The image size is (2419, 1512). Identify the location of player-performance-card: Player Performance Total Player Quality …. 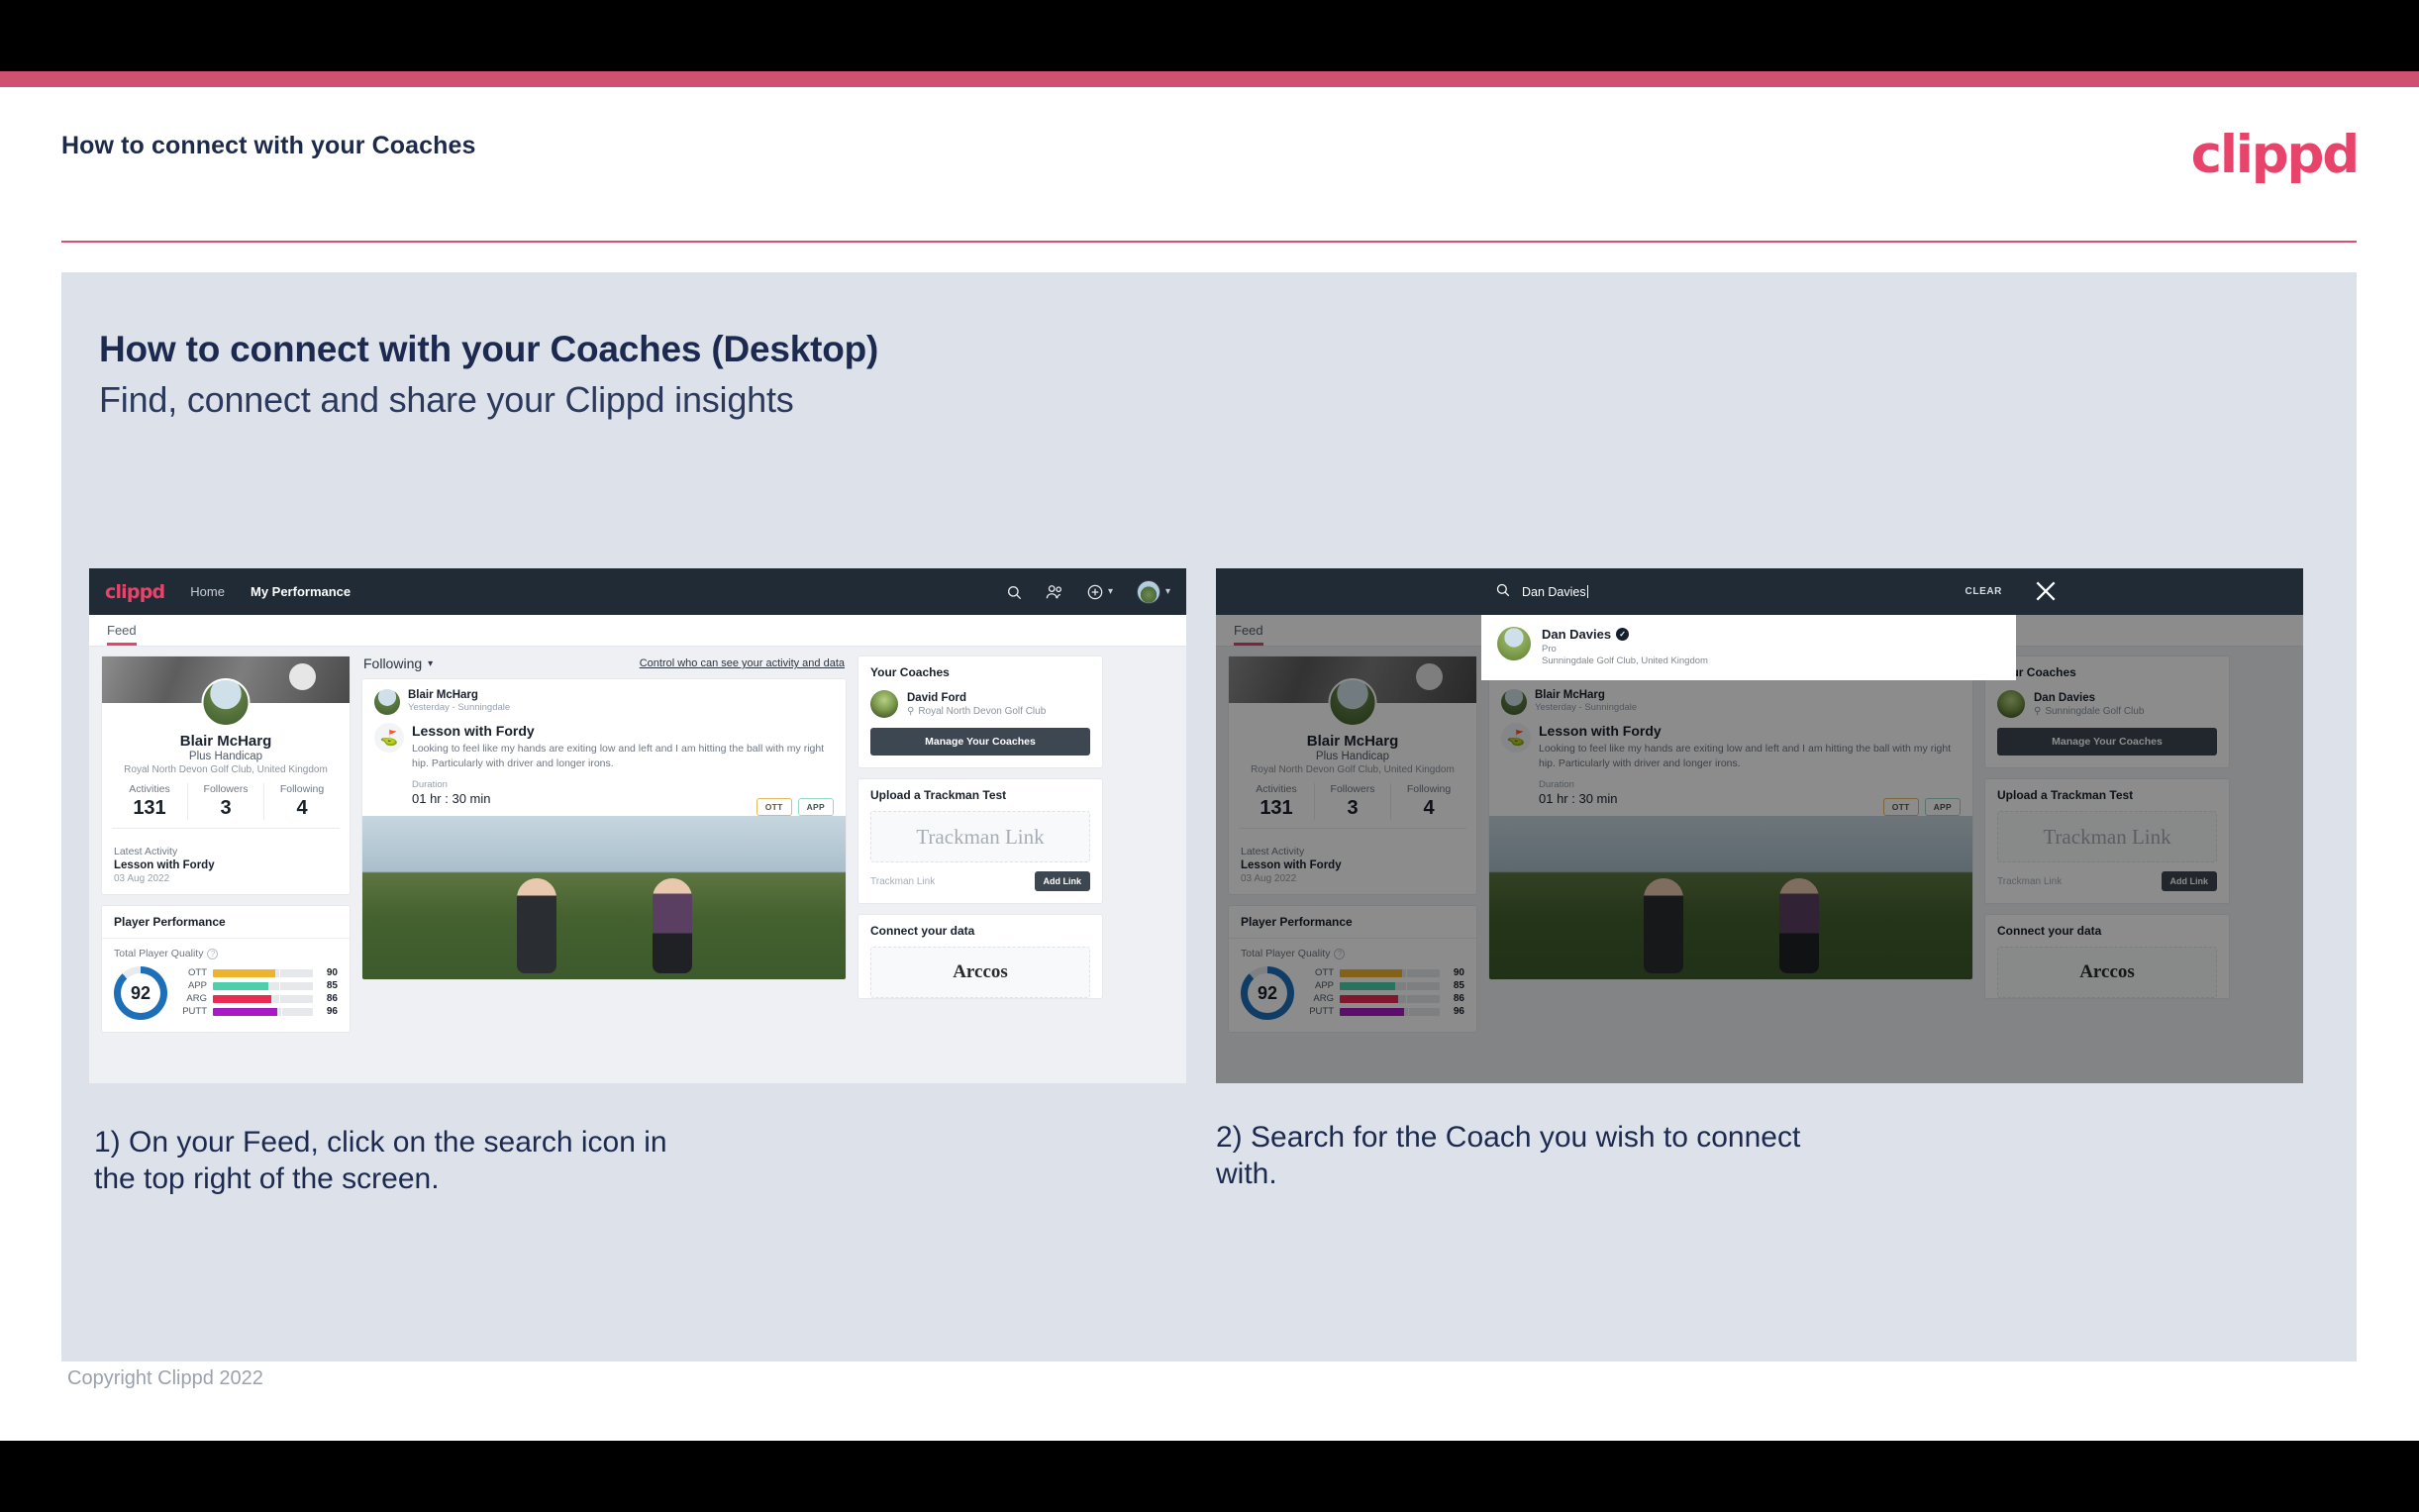
(226, 969).